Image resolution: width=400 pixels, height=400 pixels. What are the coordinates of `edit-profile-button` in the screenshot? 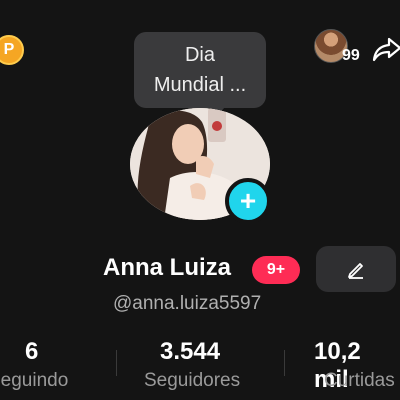 It's located at (356, 269).